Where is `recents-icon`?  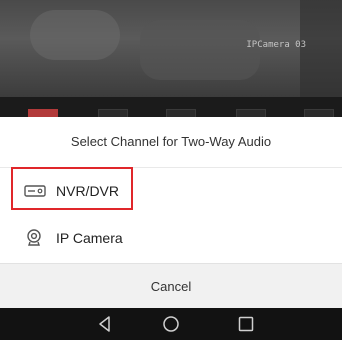 recents-icon is located at coordinates (246, 324).